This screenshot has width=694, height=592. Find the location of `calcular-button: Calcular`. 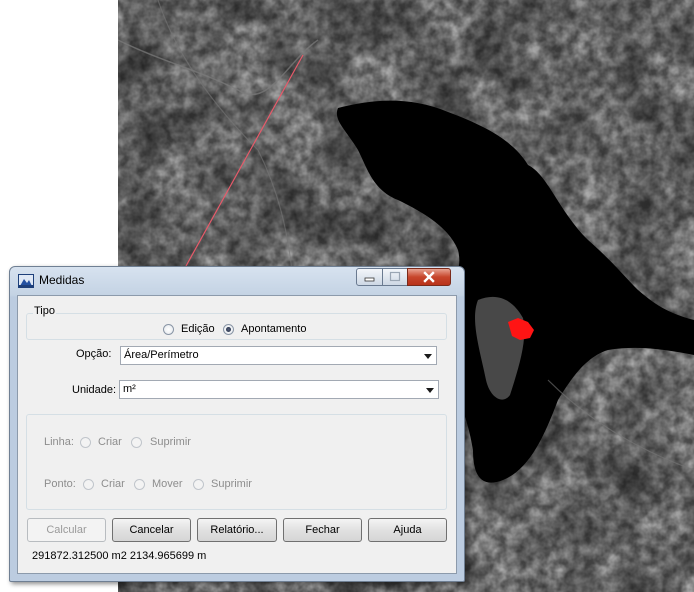

calcular-button: Calcular is located at coordinates (66, 530).